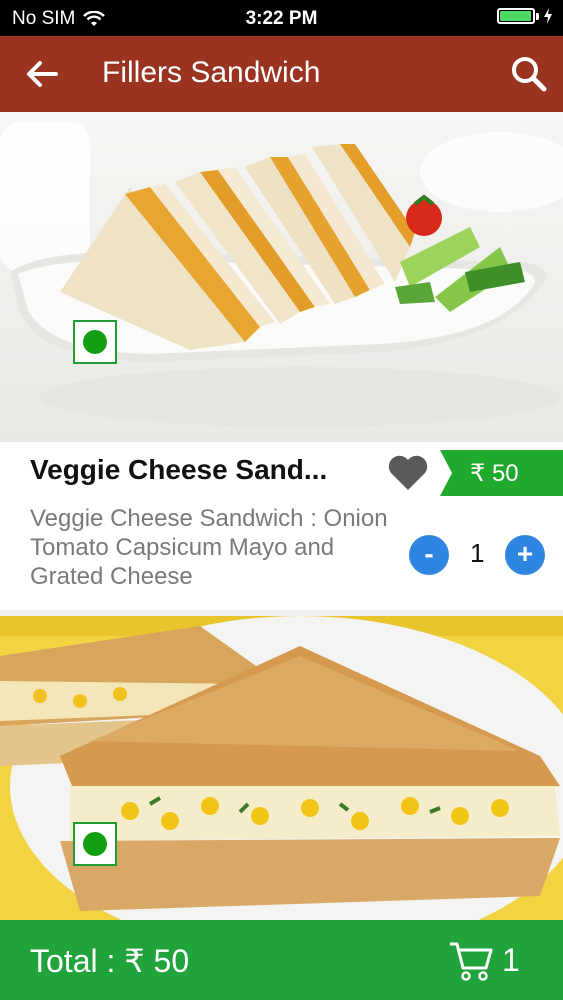 The image size is (563, 1000). I want to click on search-icon, so click(529, 74).